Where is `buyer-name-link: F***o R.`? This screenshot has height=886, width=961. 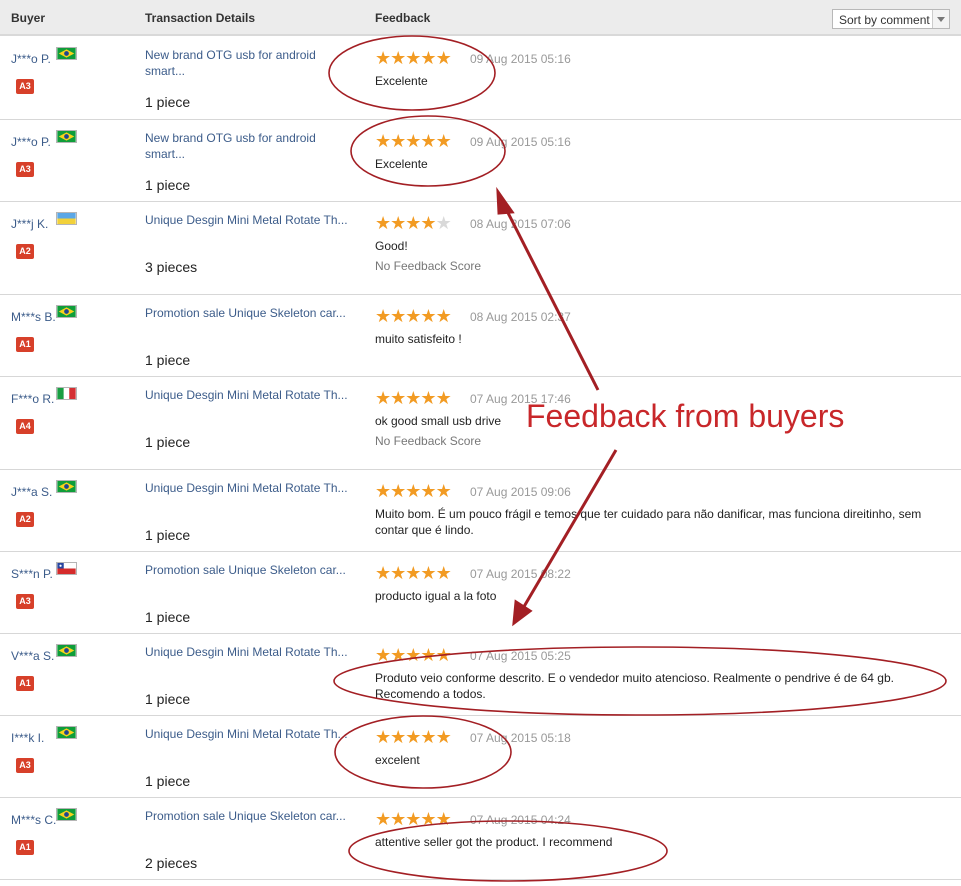
buyer-name-link: F***o R. is located at coordinates (32, 399).